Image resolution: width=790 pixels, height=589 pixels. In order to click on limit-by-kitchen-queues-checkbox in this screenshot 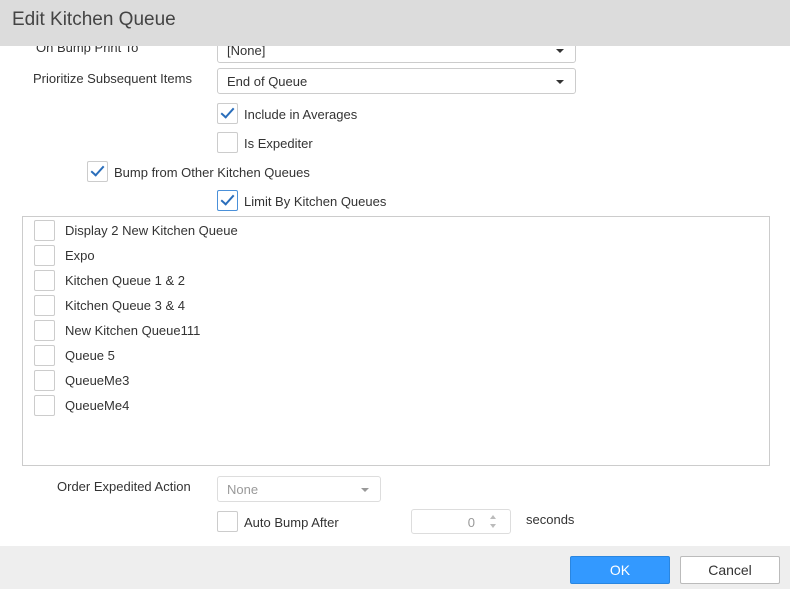, I will do `click(227, 200)`.